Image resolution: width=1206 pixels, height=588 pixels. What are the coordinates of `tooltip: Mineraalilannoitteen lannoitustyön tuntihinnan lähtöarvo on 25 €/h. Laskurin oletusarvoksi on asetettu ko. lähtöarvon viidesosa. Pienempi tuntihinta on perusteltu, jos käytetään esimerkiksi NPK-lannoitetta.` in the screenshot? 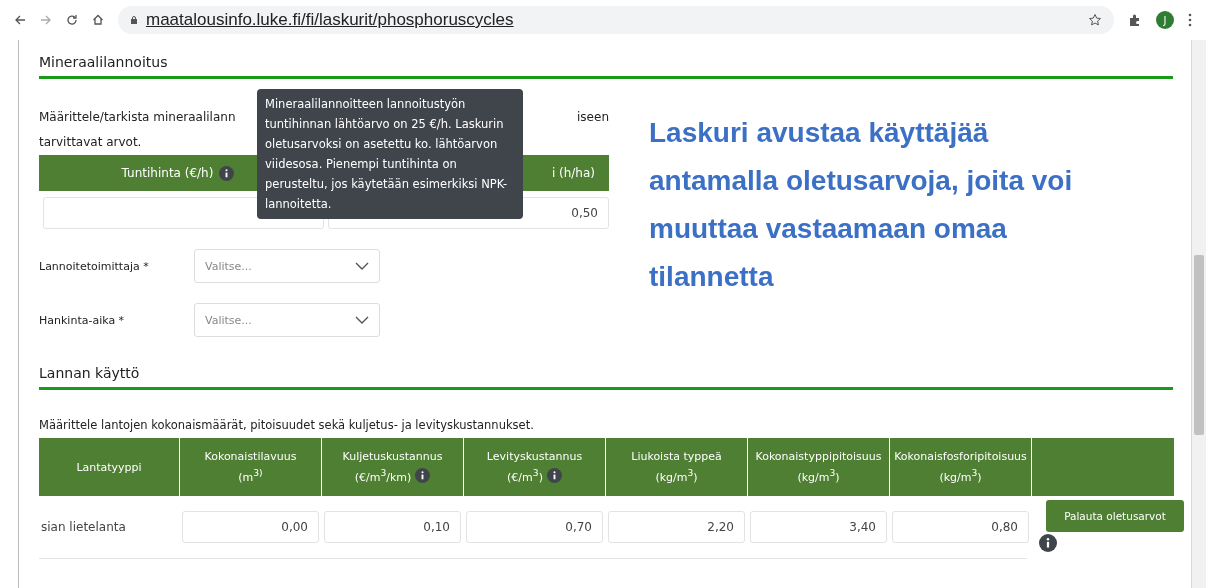 It's located at (390, 154).